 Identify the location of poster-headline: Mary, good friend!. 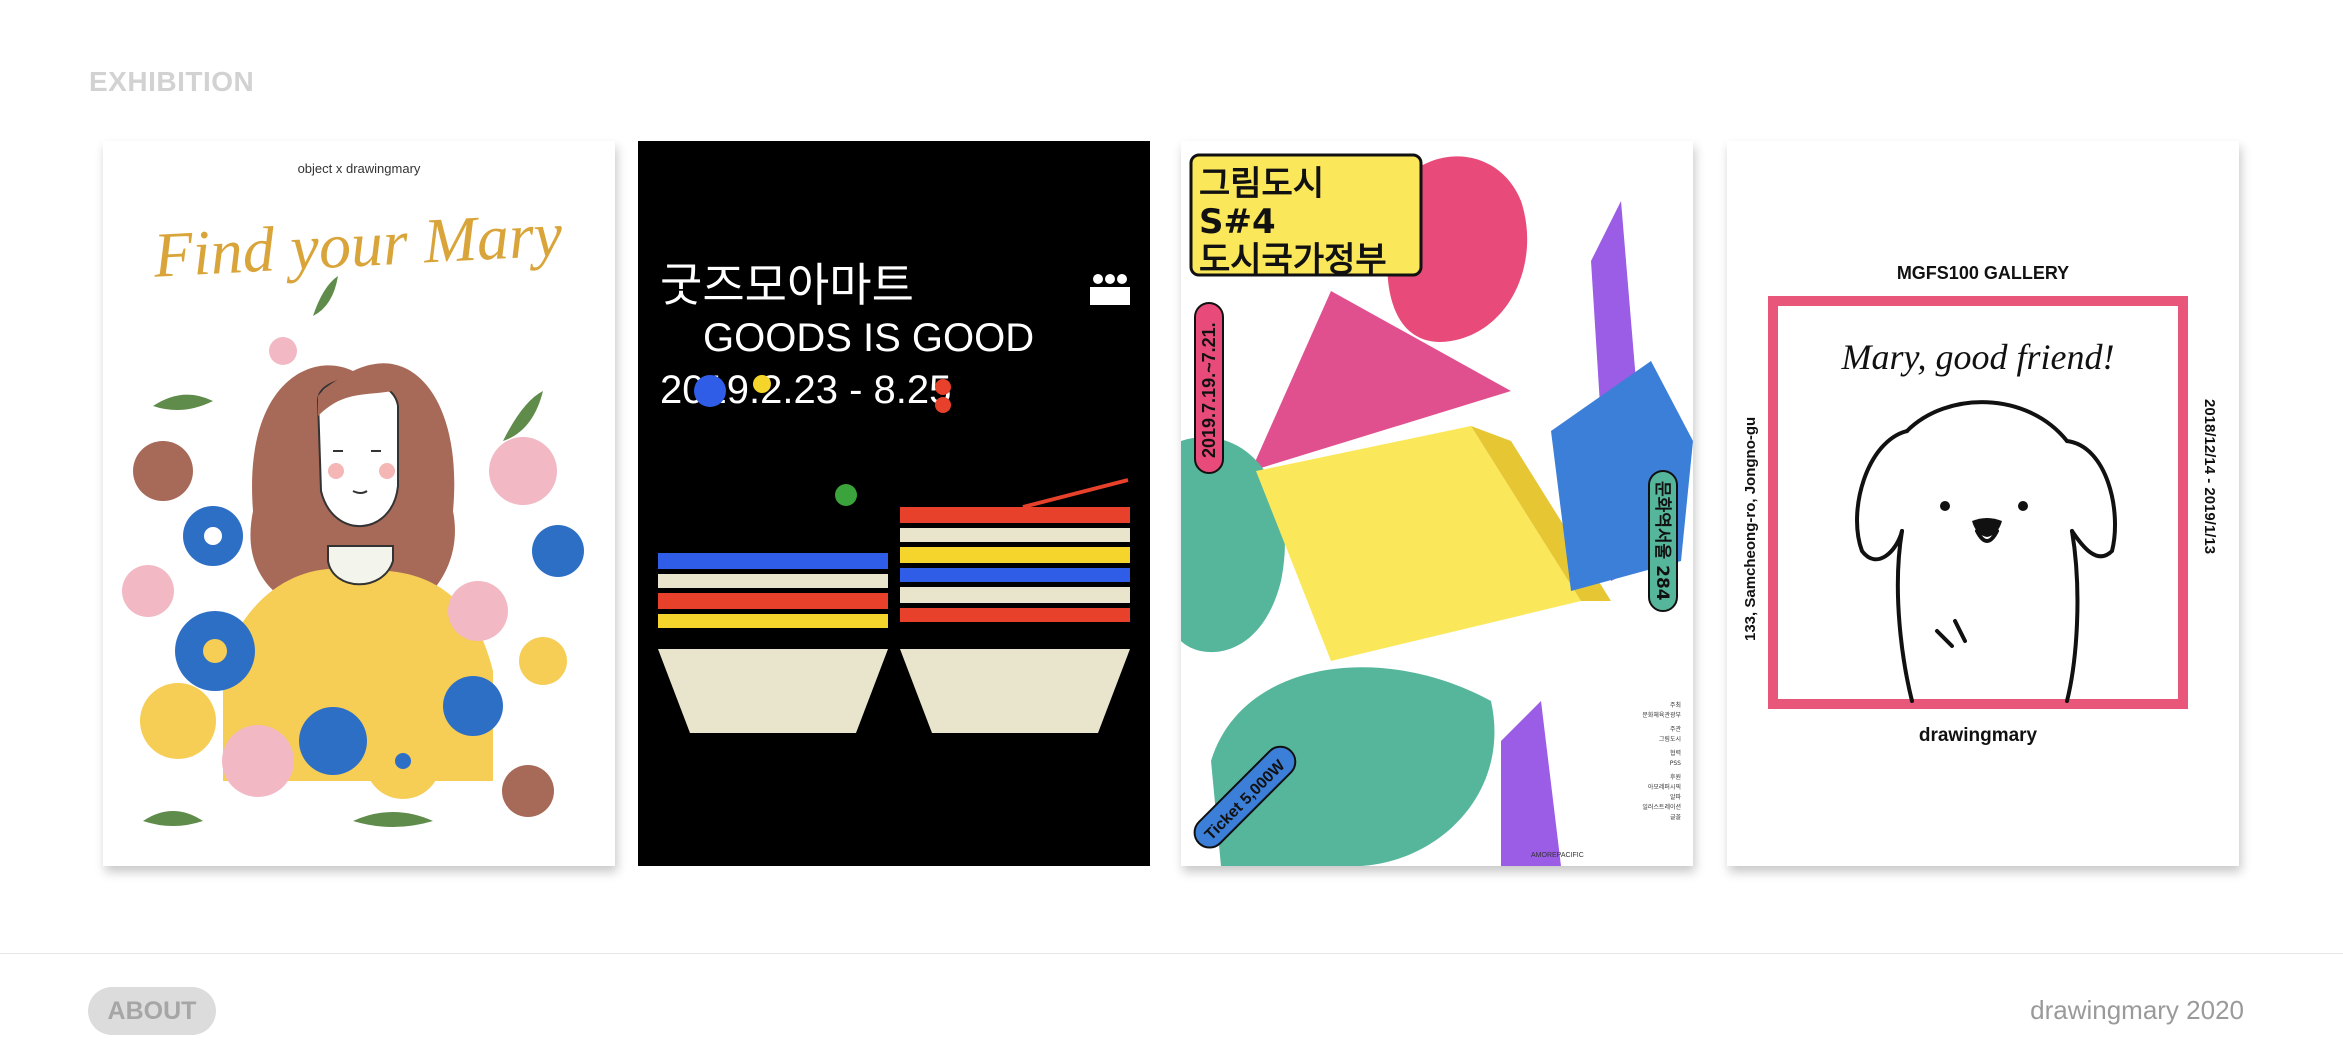
(1978, 357).